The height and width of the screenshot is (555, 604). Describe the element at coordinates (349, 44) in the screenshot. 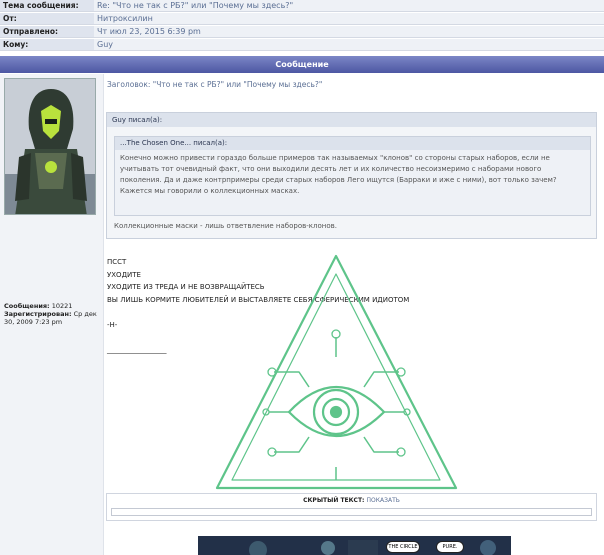

I see `to-value: Guy` at that location.